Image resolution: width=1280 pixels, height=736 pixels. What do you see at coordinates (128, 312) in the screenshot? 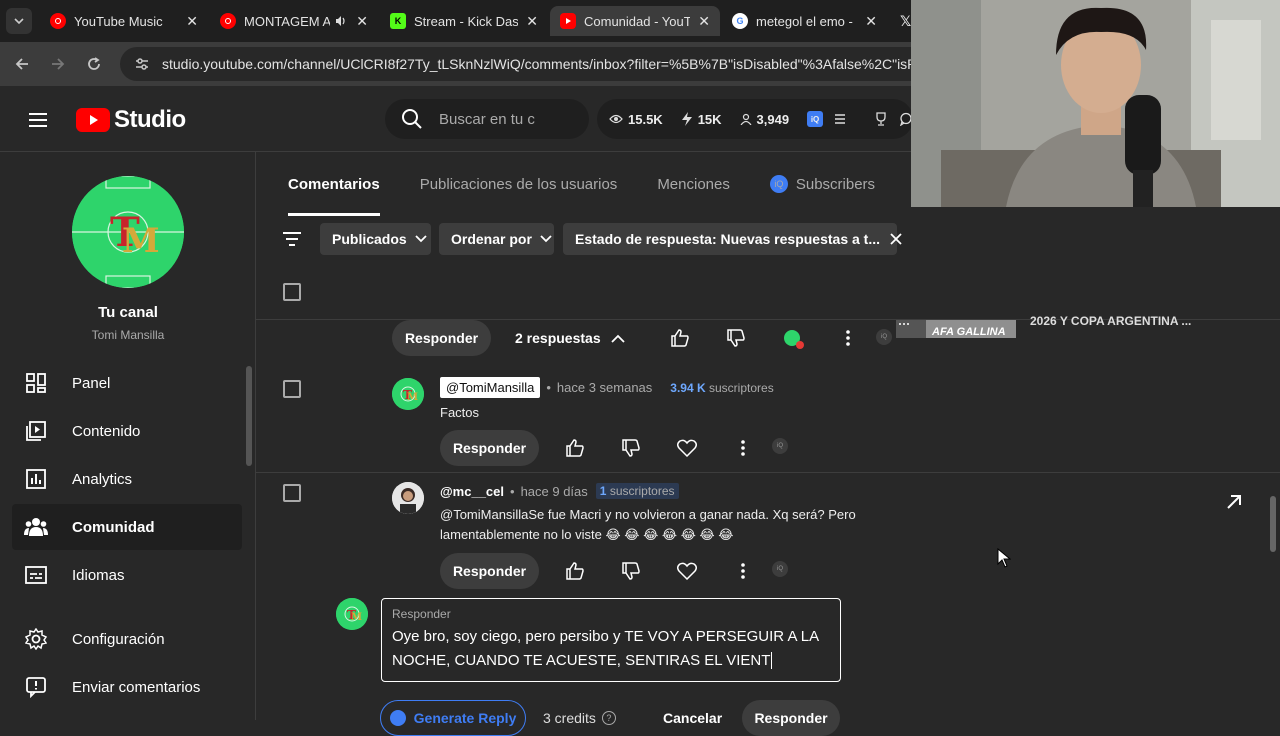
I see `channel-title: Tu canal` at bounding box center [128, 312].